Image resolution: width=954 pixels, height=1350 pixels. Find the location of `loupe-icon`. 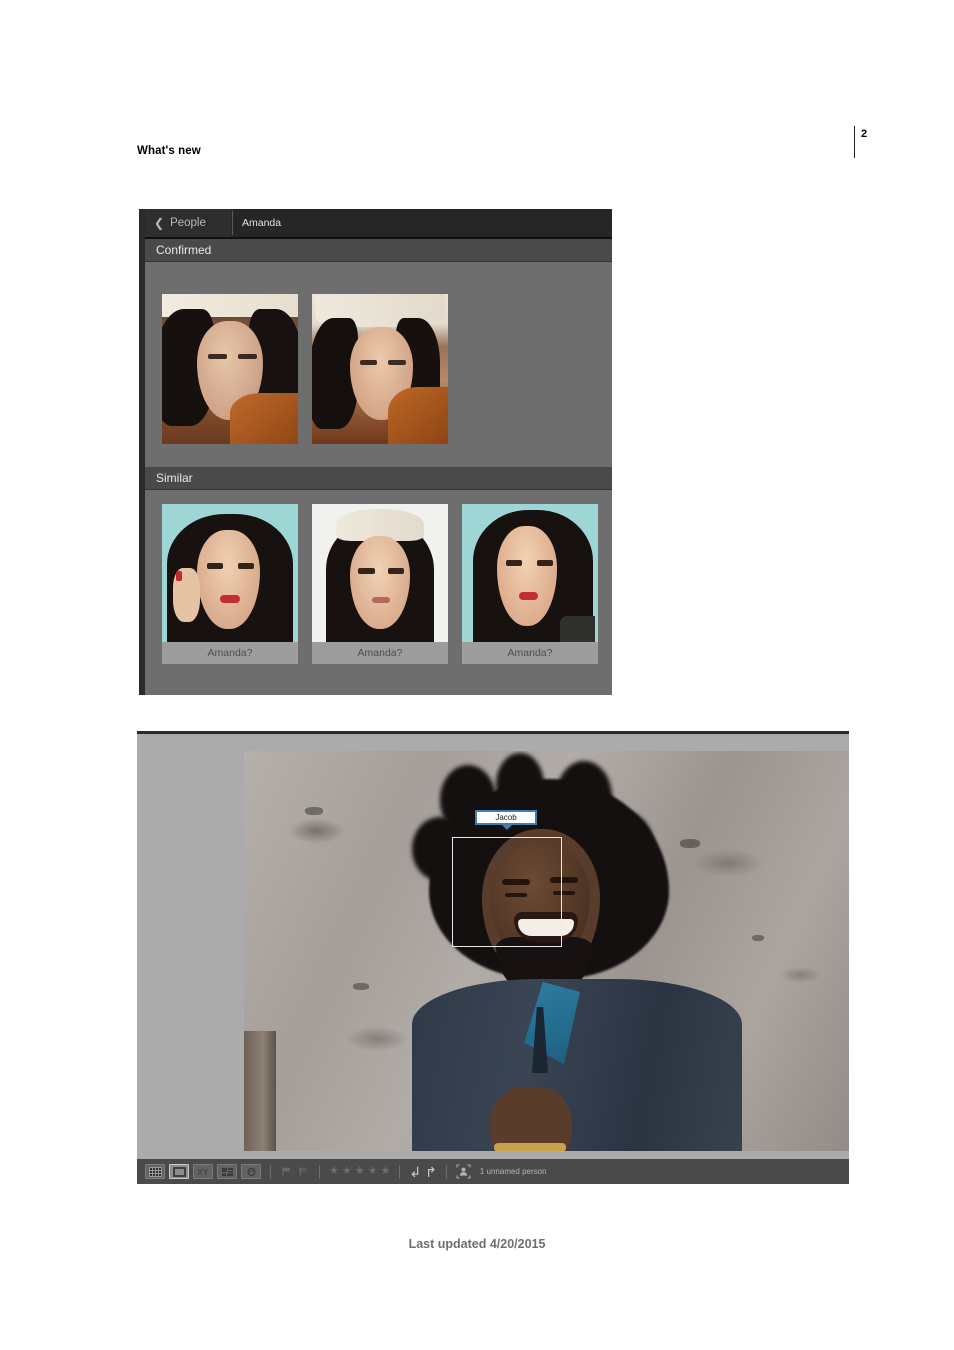

loupe-icon is located at coordinates (179, 1171).